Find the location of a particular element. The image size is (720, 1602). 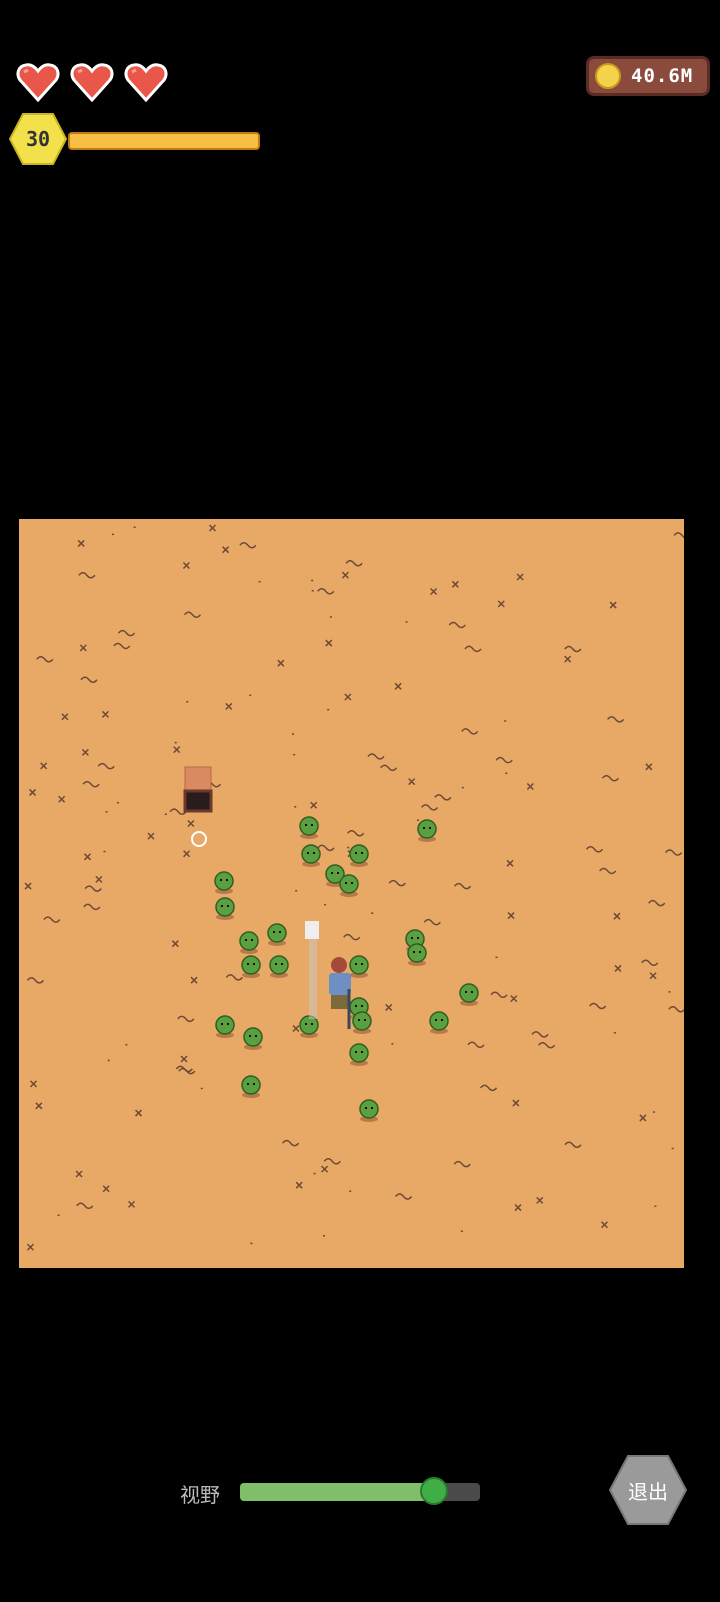

view-slider is located at coordinates (360, 1491).